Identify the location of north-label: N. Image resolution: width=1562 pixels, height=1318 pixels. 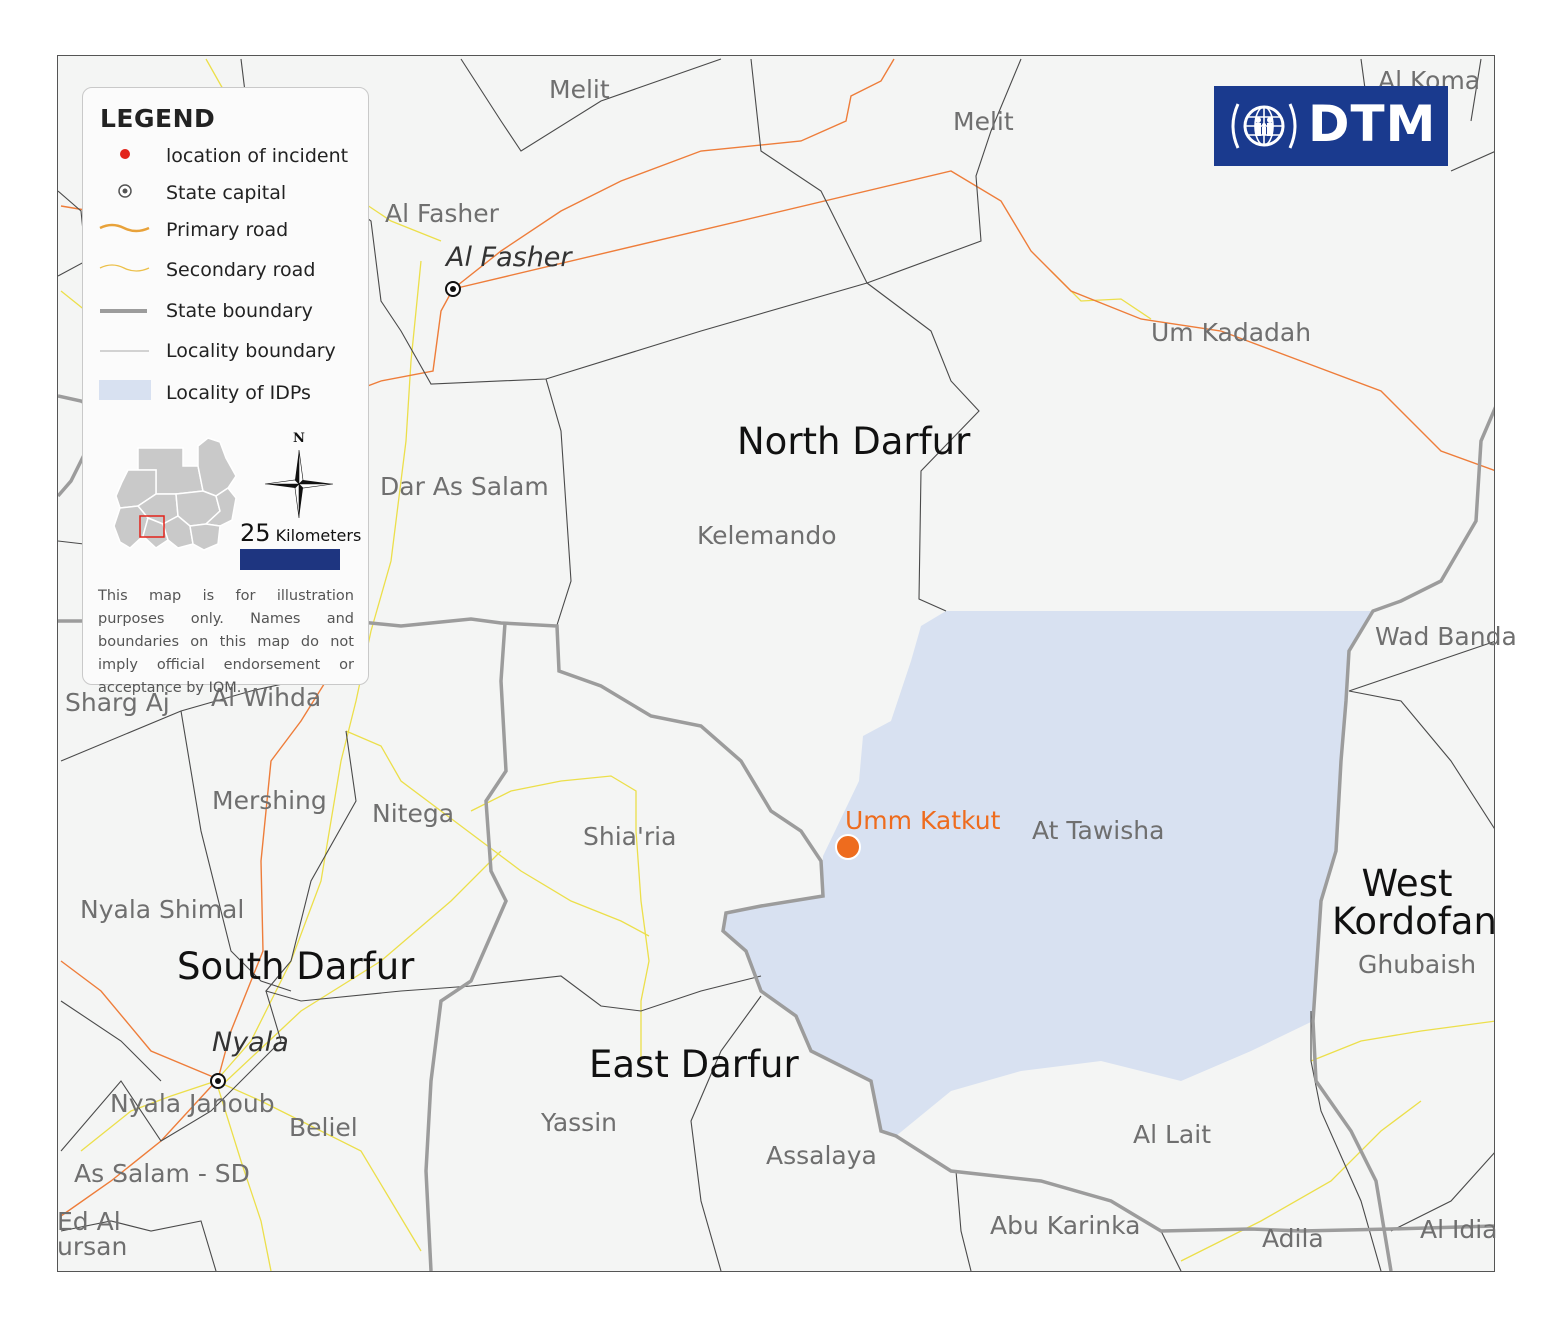
(299, 438).